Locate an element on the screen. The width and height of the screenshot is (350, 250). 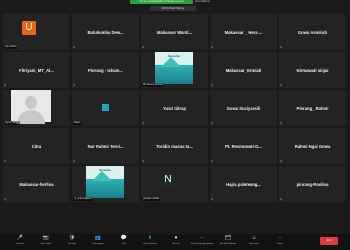
participant-tile: Hajra paleteang... ⌀ is located at coordinates (243, 184).